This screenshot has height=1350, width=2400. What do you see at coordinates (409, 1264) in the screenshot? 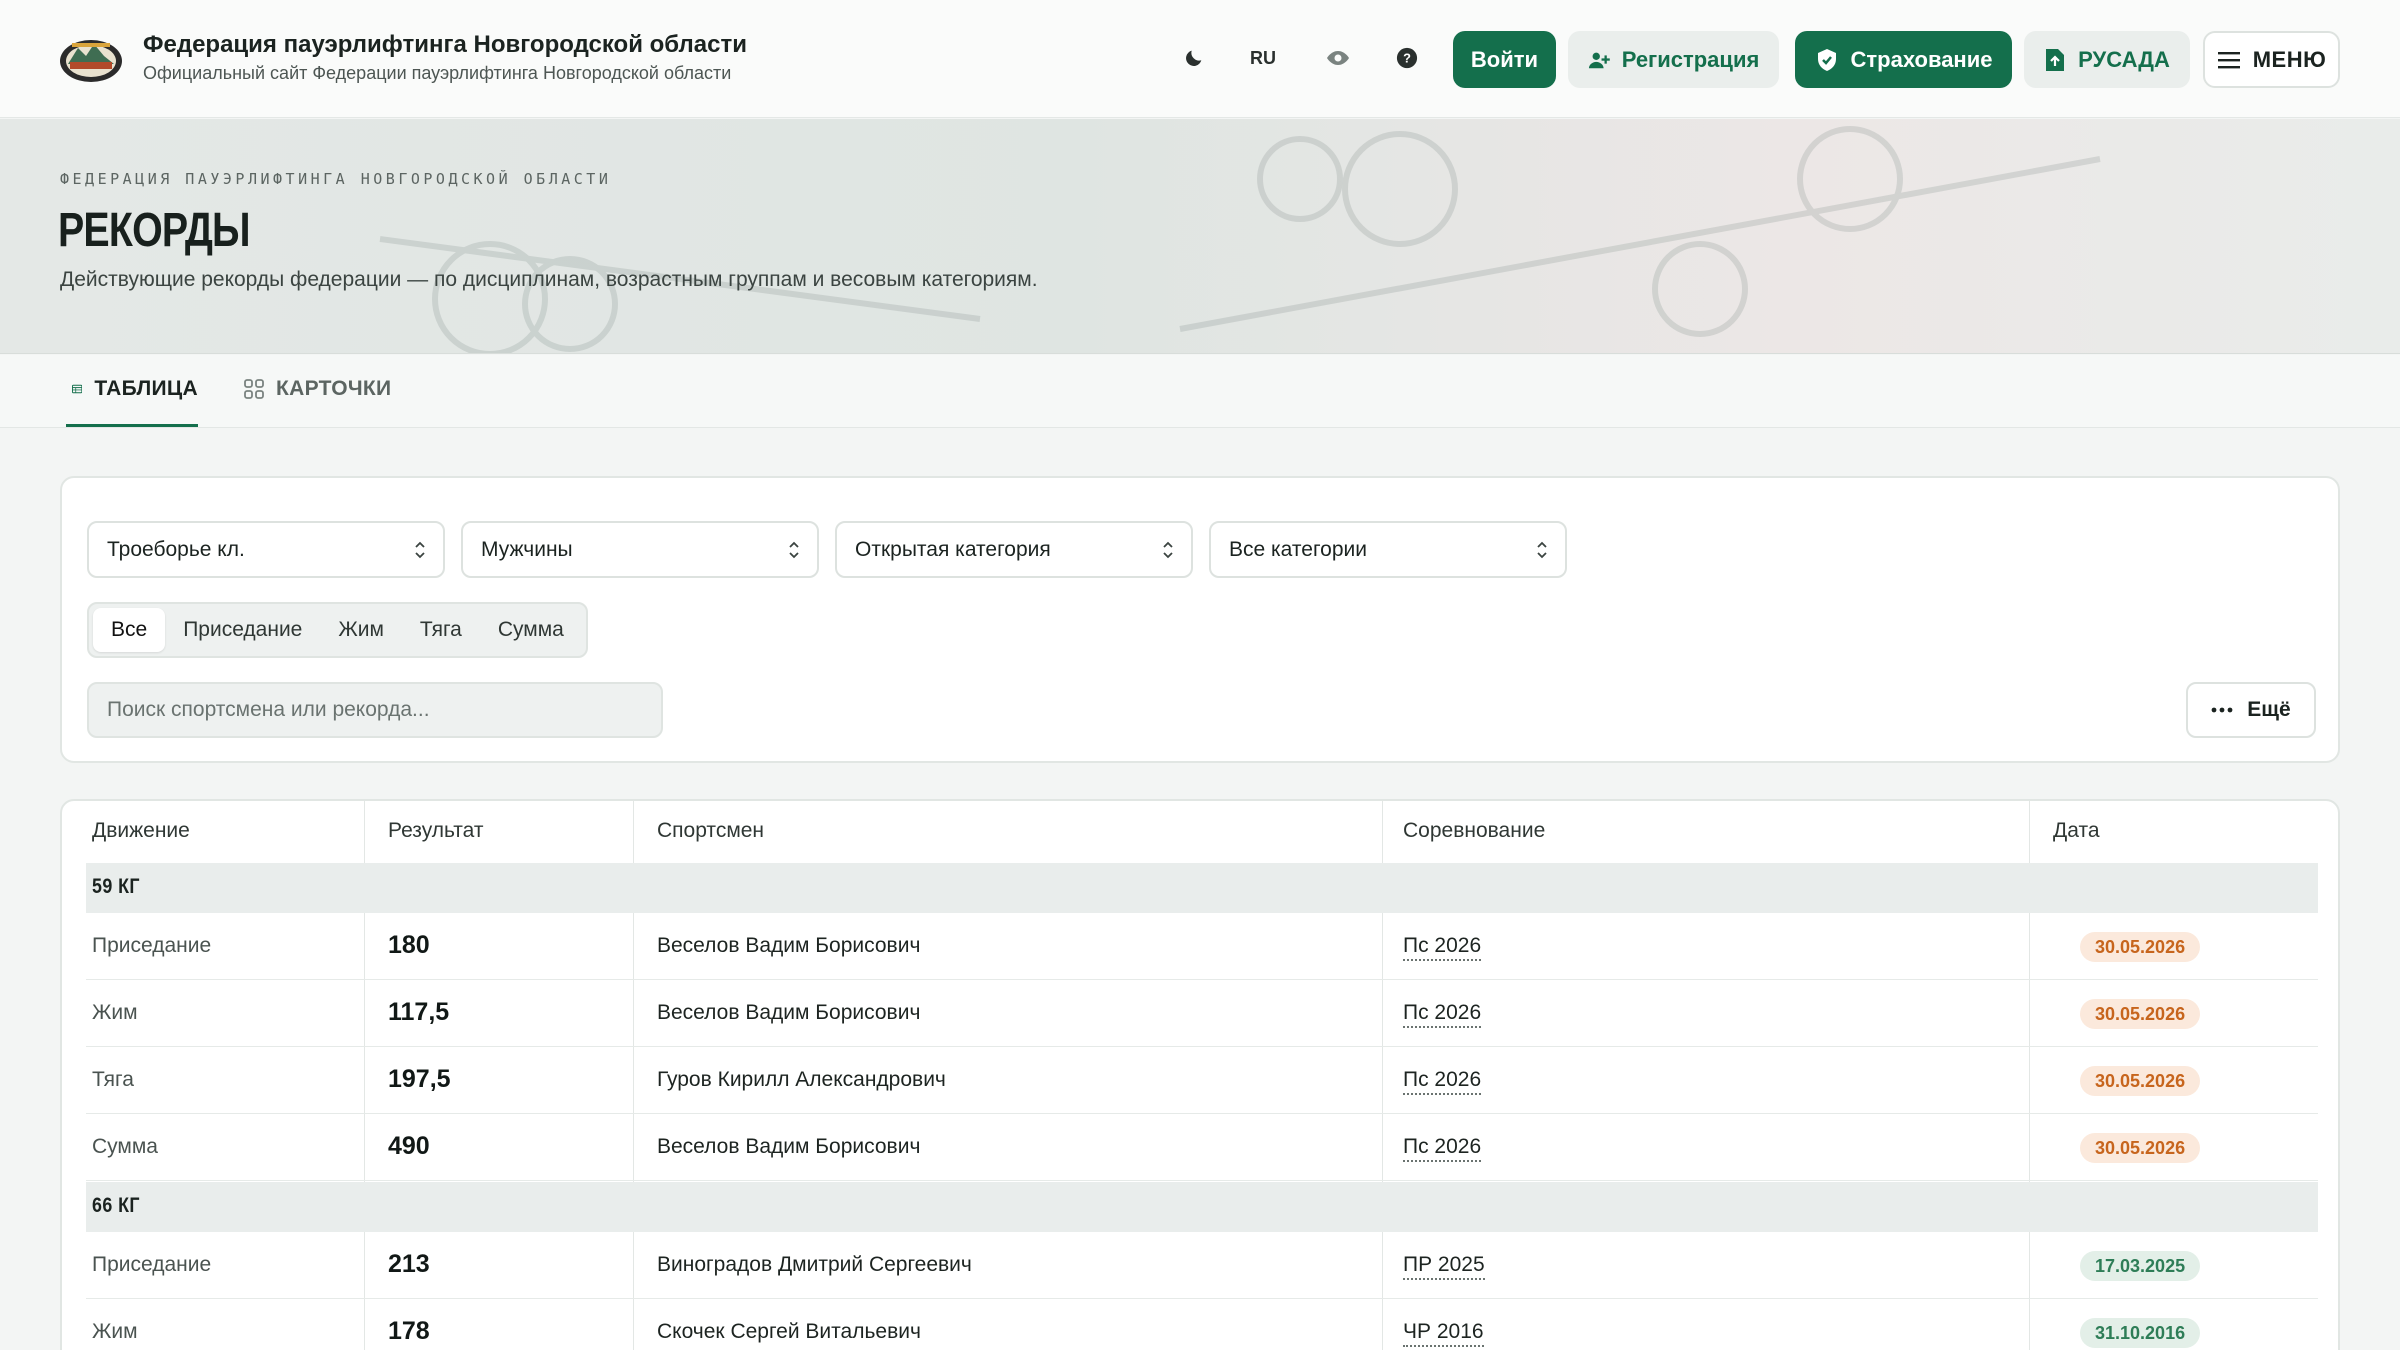
I see `result-cell: 213` at bounding box center [409, 1264].